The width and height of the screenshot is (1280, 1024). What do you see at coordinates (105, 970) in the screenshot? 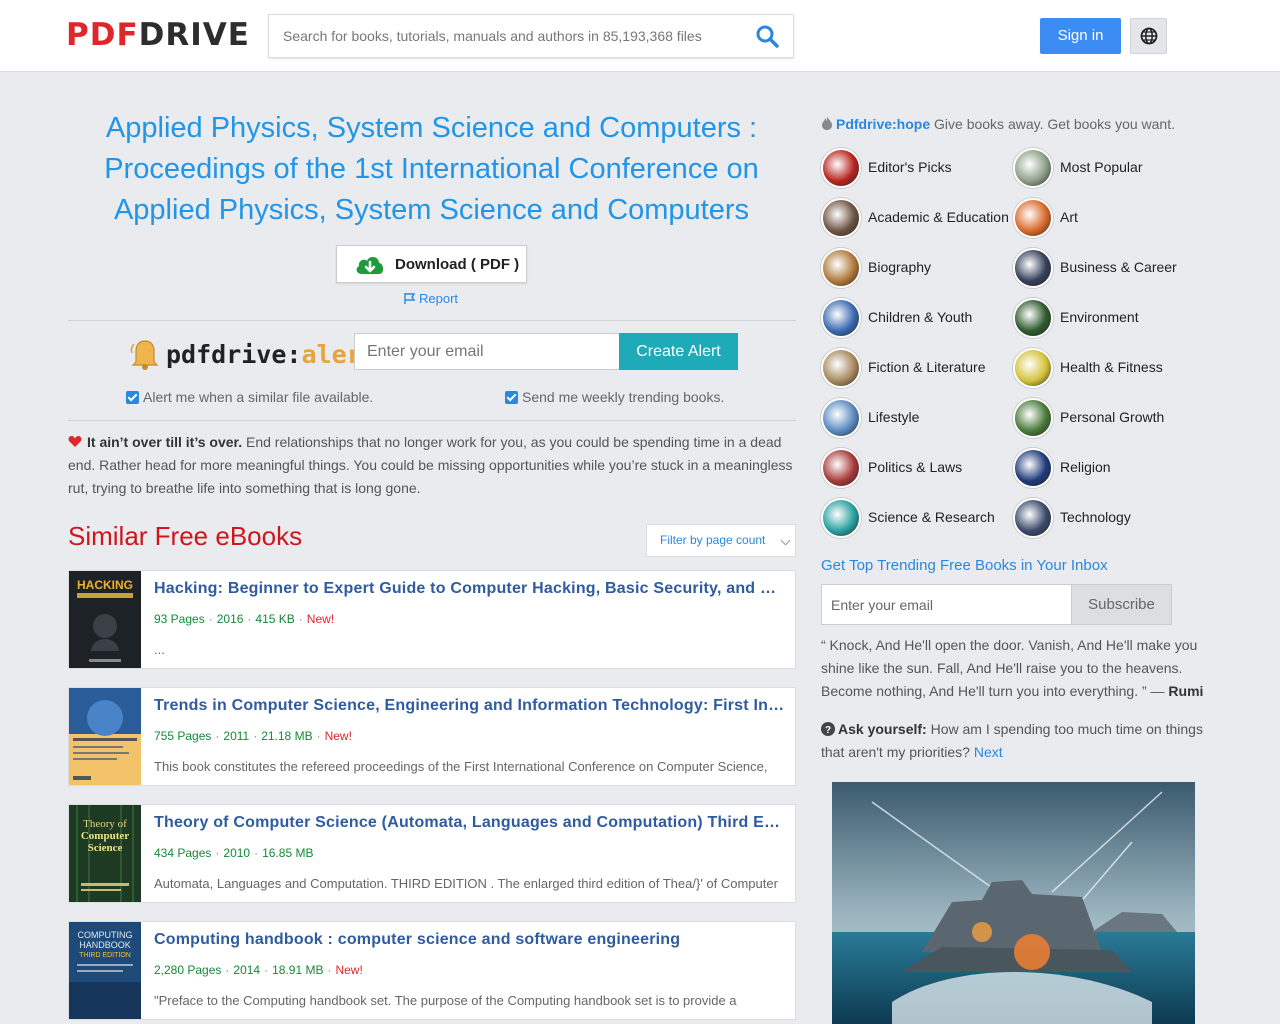
I see `book-cover: COMPUTING HANDBOOK THIRD EDITION` at bounding box center [105, 970].